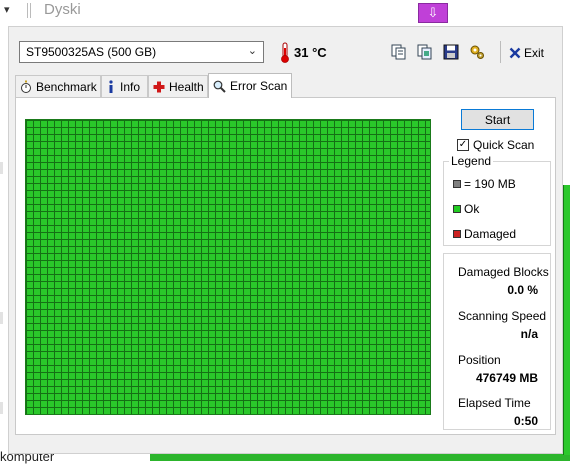  I want to click on quick-scan-checkbox: ✓ Quick Scan, so click(495, 145).